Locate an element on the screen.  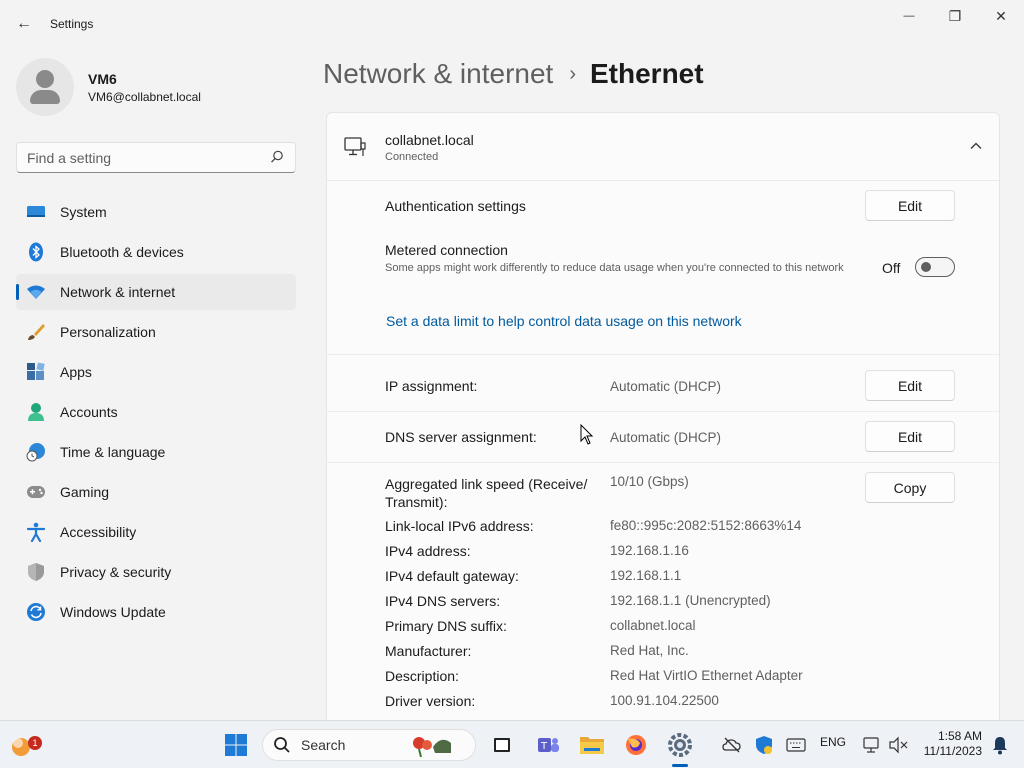
sidebar-item-network: Network & internet is located at coordinates (156, 292).